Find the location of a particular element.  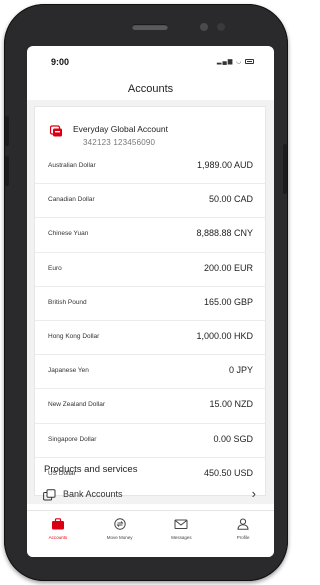

battery-icon is located at coordinates (249, 61).